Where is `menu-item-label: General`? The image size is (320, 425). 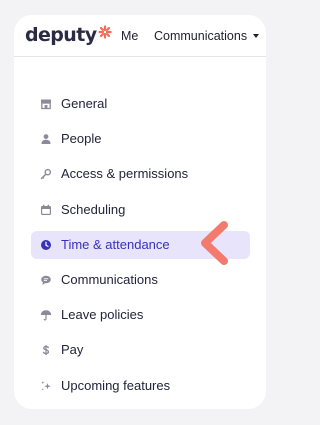
menu-item-label: General is located at coordinates (84, 103).